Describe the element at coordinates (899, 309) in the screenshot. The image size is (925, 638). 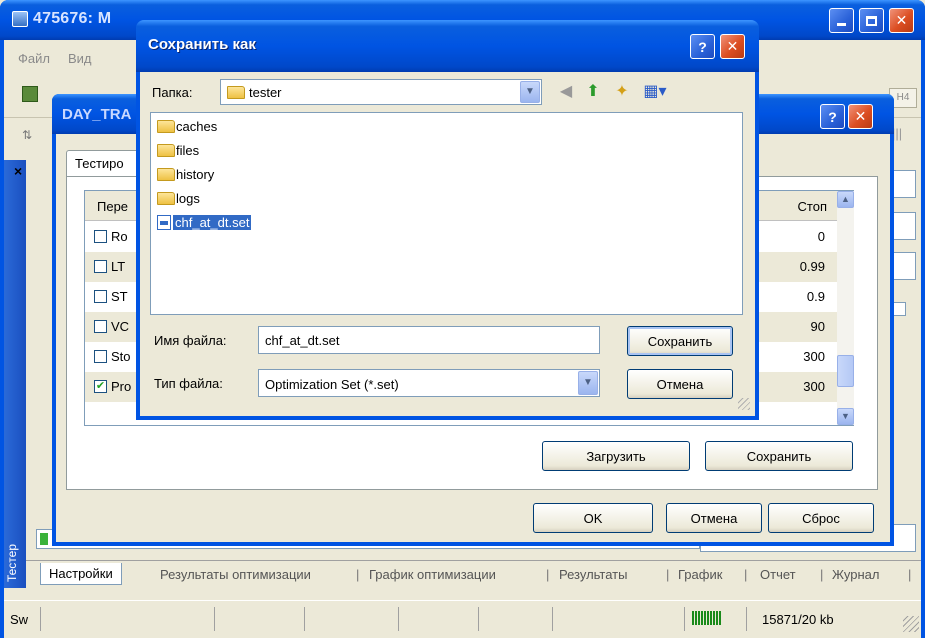
I see `right-checkbox` at that location.